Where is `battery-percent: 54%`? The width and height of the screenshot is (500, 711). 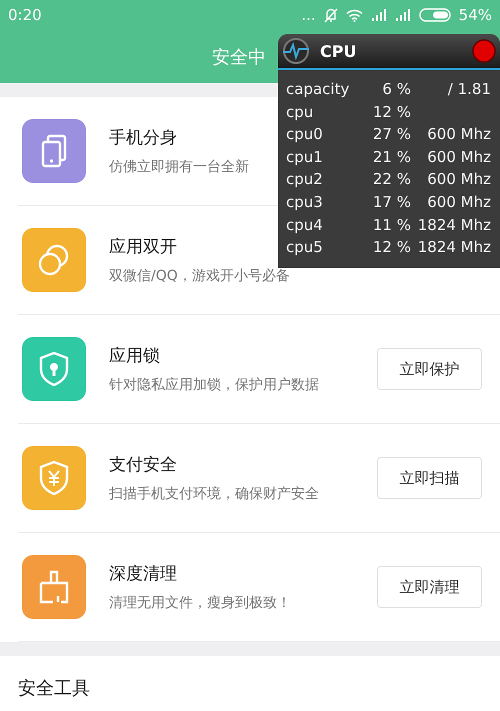
battery-percent: 54% is located at coordinates (475, 15).